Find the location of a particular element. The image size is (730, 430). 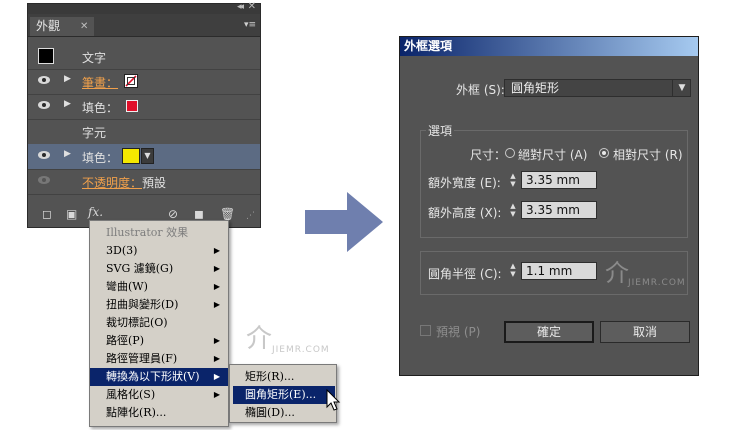

tab-appearance-label: 外觀 is located at coordinates (48, 26).